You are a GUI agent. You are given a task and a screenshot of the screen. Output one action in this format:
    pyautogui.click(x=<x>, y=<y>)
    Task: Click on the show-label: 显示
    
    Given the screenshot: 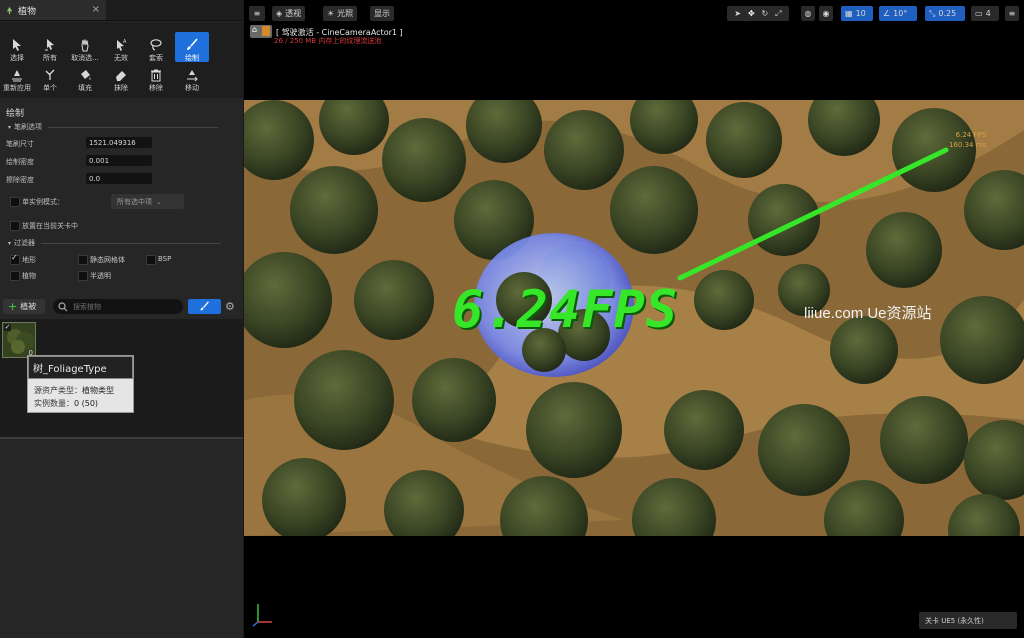 What is the action you would take?
    pyautogui.click(x=382, y=13)
    